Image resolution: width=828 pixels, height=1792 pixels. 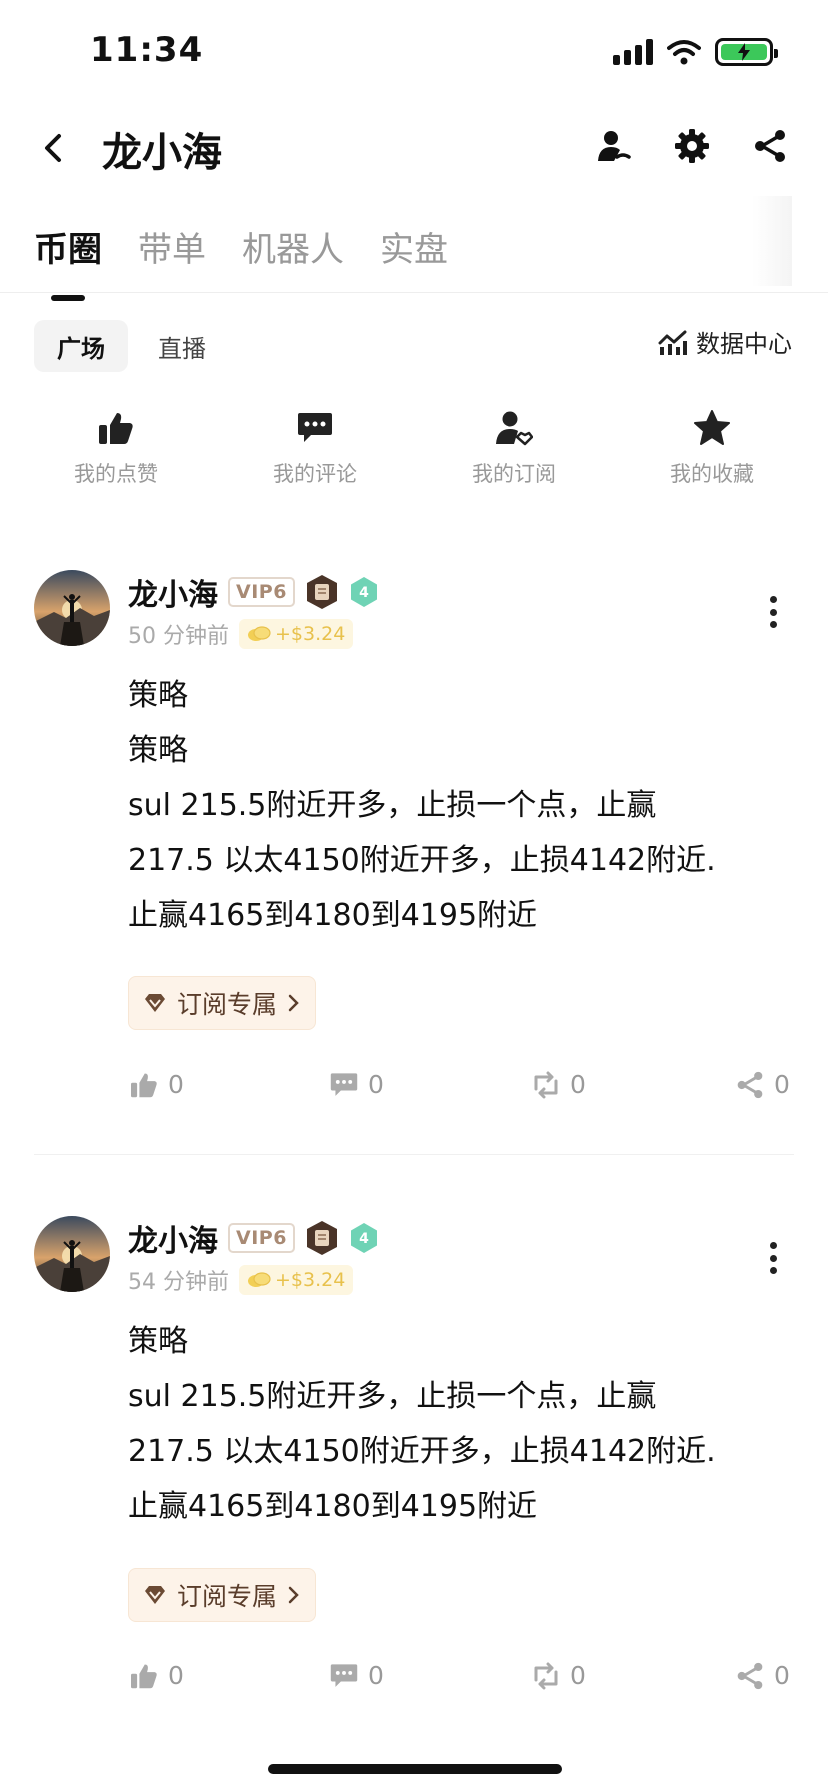 I want to click on chevron-left-icon, so click(x=53, y=148).